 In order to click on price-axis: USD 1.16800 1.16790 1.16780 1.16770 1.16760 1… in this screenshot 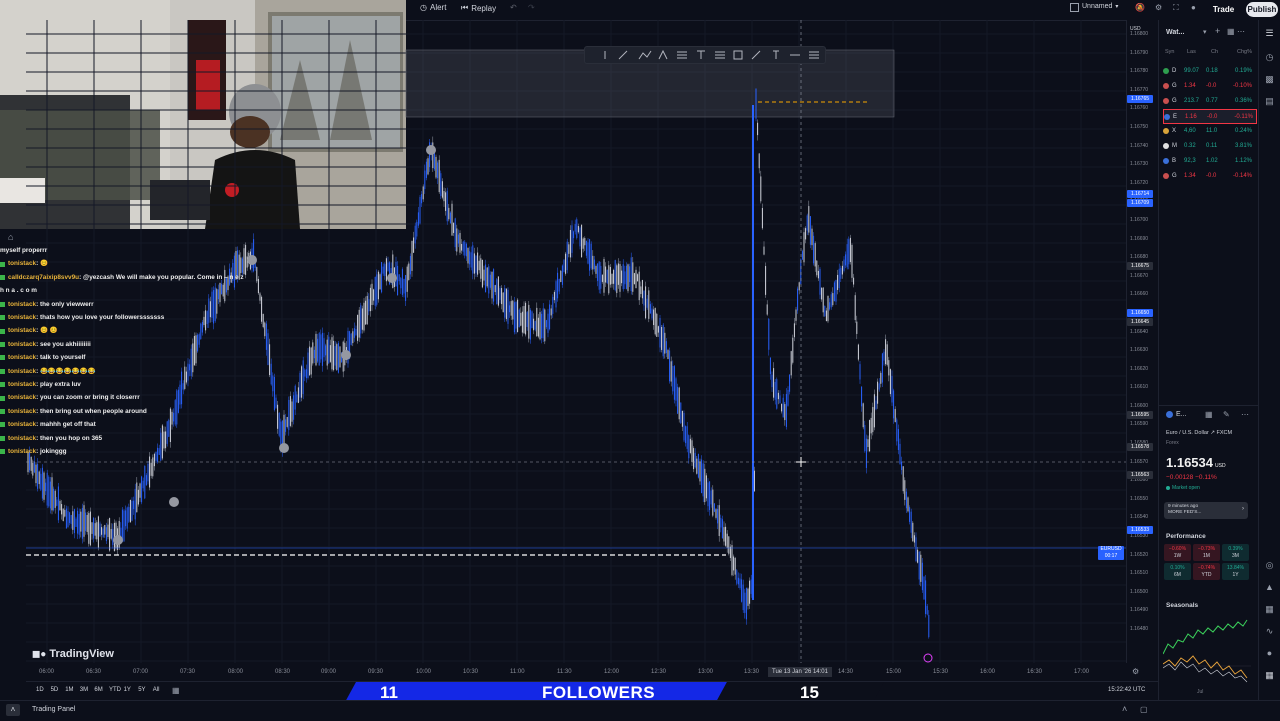, I will do `click(1142, 341)`.